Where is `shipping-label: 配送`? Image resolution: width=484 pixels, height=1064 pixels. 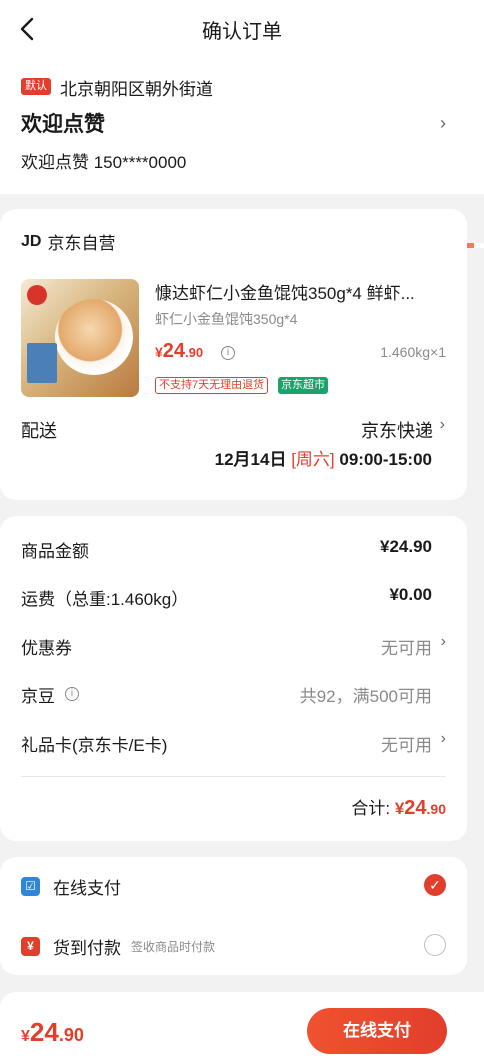 shipping-label: 配送 is located at coordinates (39, 431).